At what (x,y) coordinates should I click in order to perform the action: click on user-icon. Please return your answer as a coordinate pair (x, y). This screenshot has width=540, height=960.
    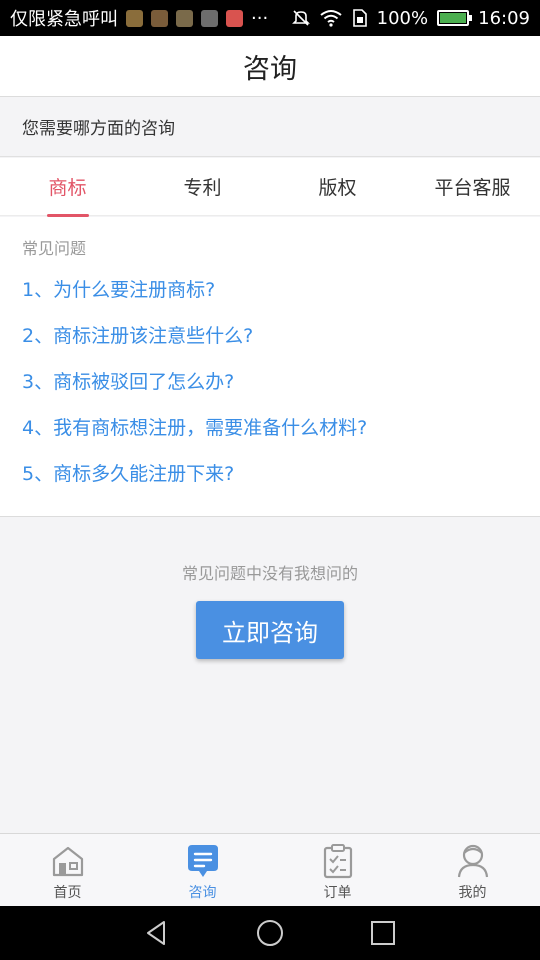
    Looking at the image, I should click on (472, 861).